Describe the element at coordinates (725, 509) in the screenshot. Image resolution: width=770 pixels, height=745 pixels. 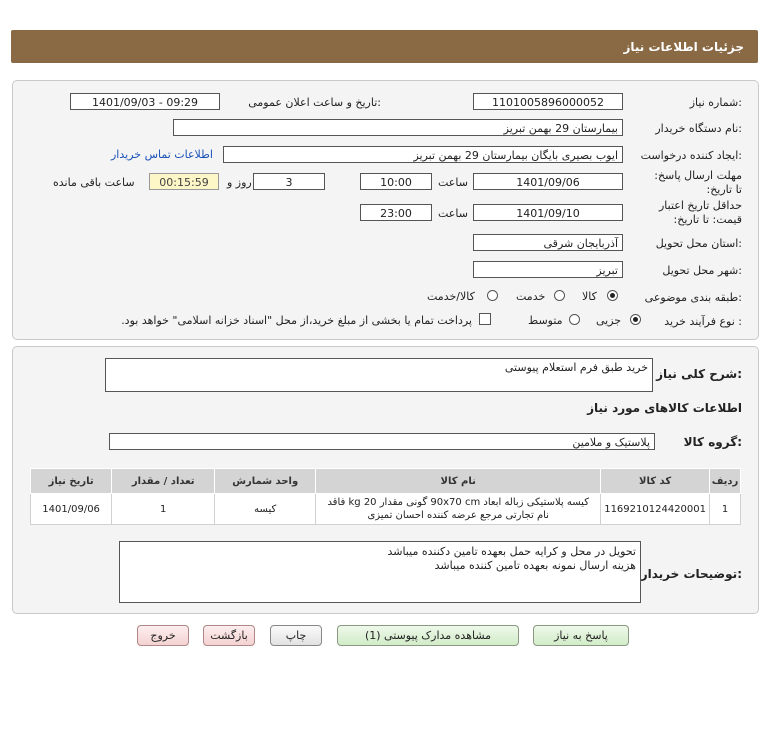
I see `cell-row: 1` at that location.